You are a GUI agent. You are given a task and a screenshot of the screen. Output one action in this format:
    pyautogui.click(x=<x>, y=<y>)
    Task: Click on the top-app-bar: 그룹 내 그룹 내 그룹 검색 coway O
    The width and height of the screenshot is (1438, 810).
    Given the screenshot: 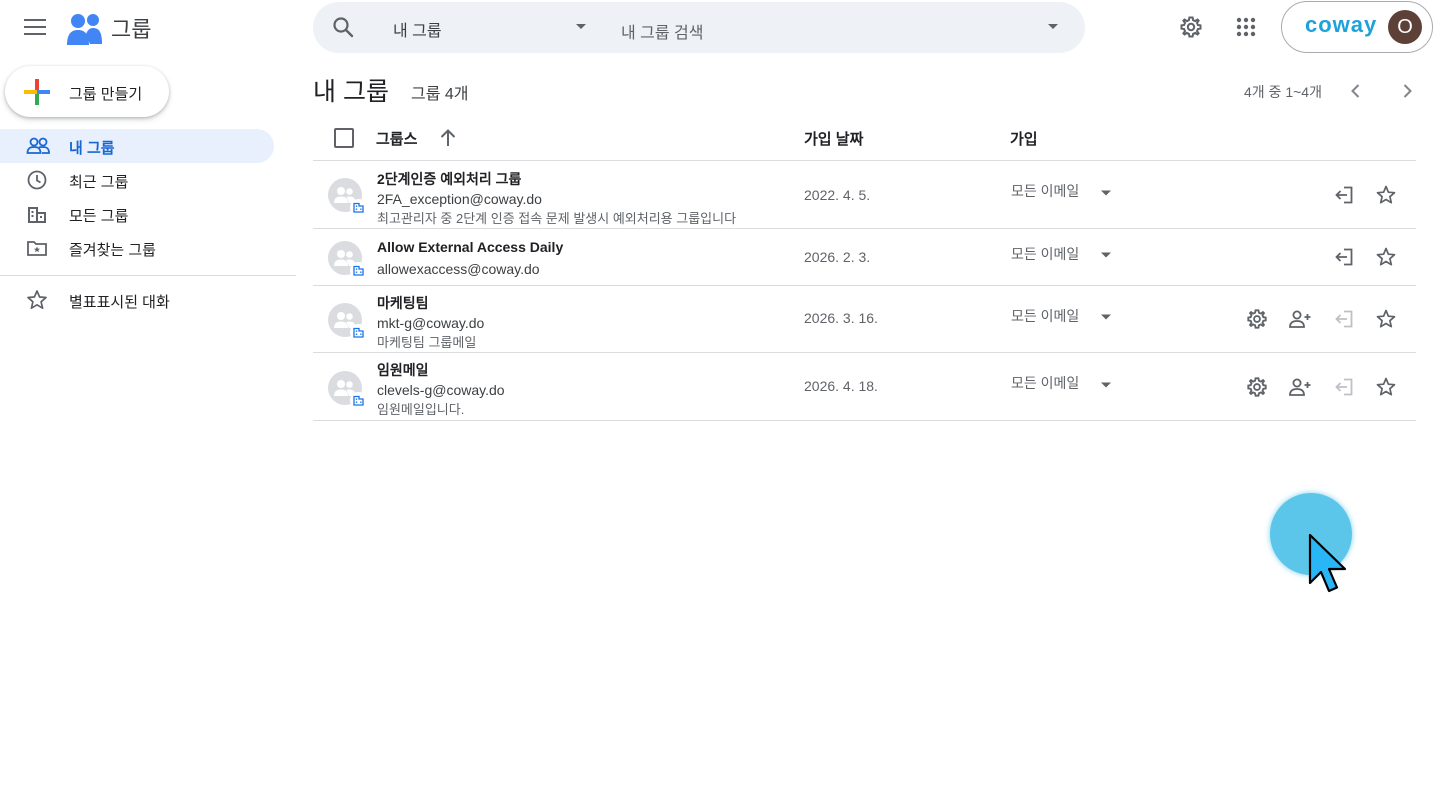 What is the action you would take?
    pyautogui.click(x=719, y=28)
    